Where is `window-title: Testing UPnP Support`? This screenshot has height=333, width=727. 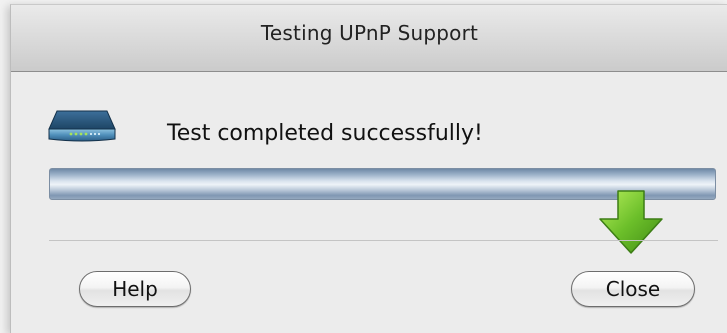 window-title: Testing UPnP Support is located at coordinates (369, 33).